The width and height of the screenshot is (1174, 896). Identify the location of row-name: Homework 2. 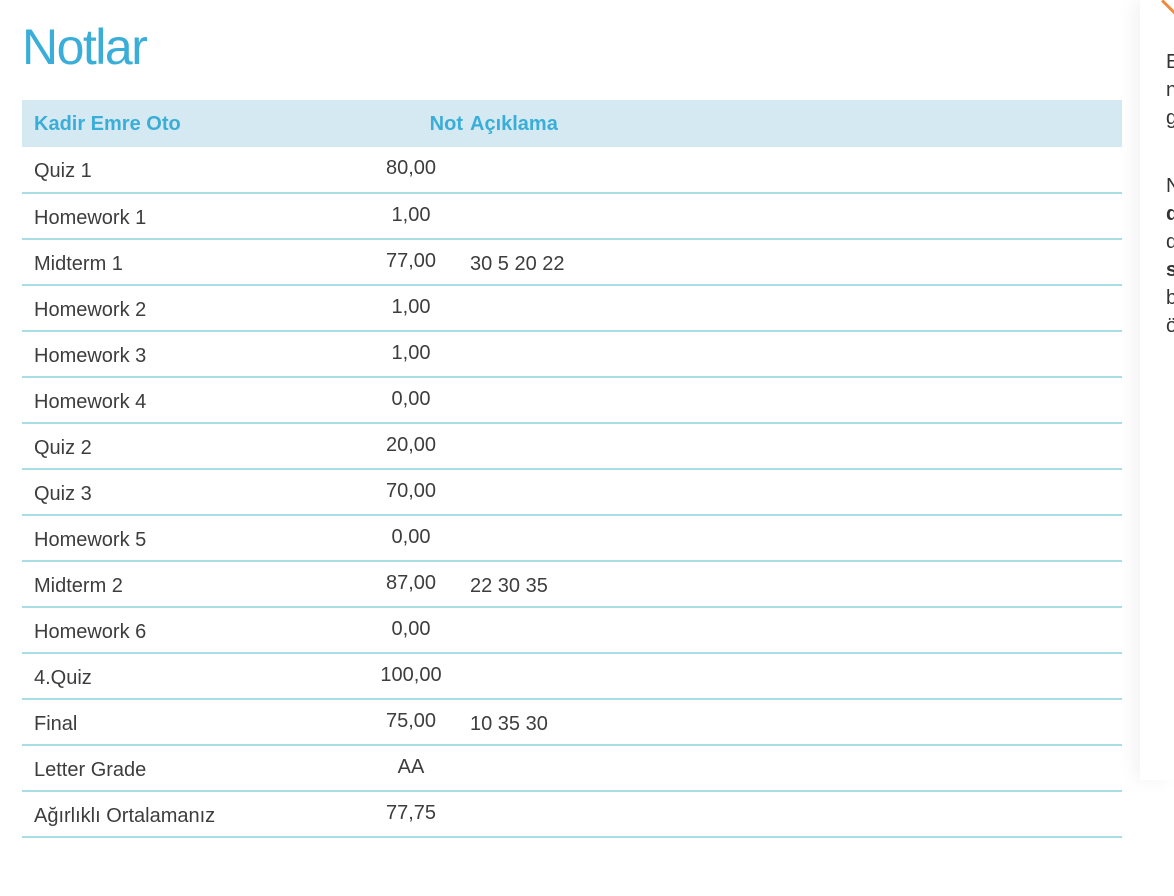
(90, 310).